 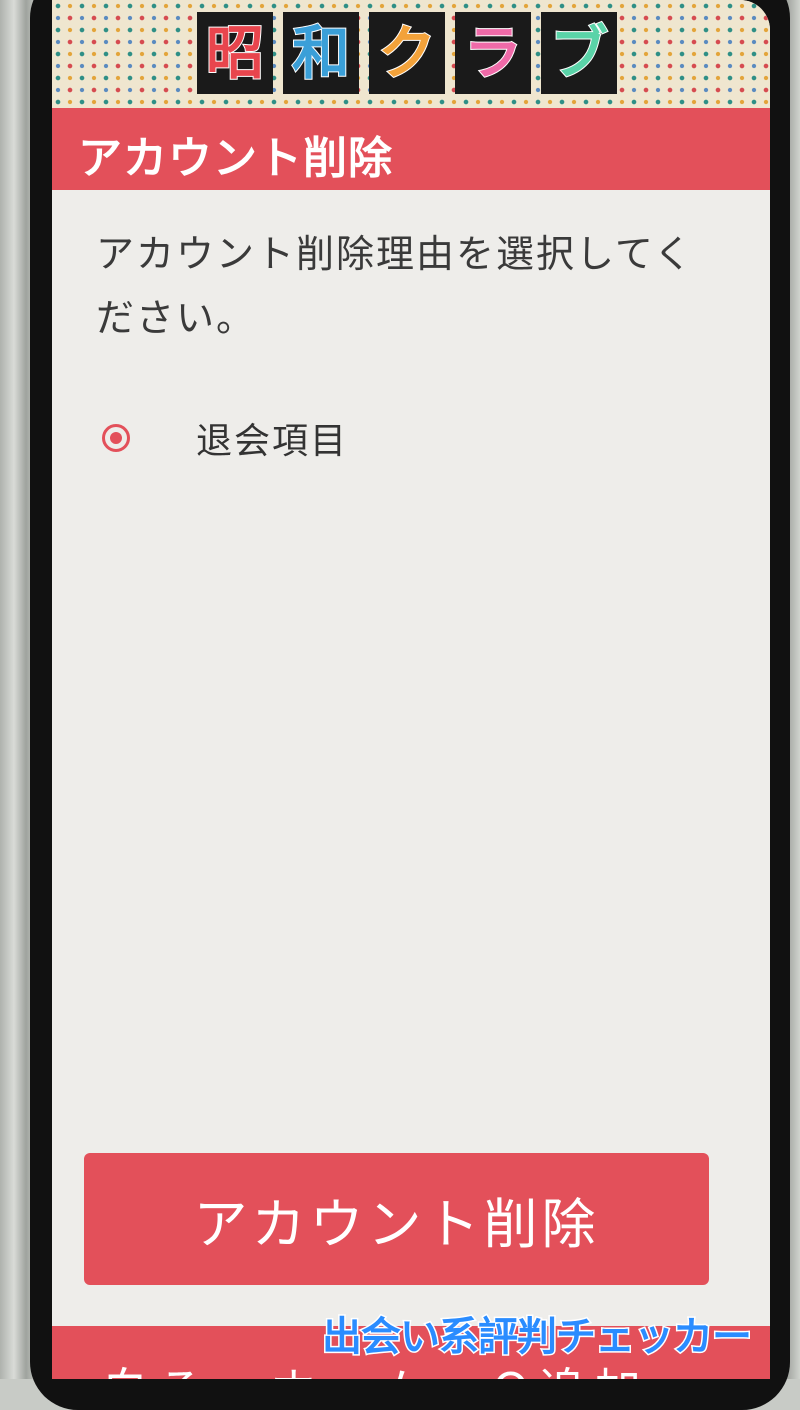 I want to click on radio-button, so click(x=116, y=438).